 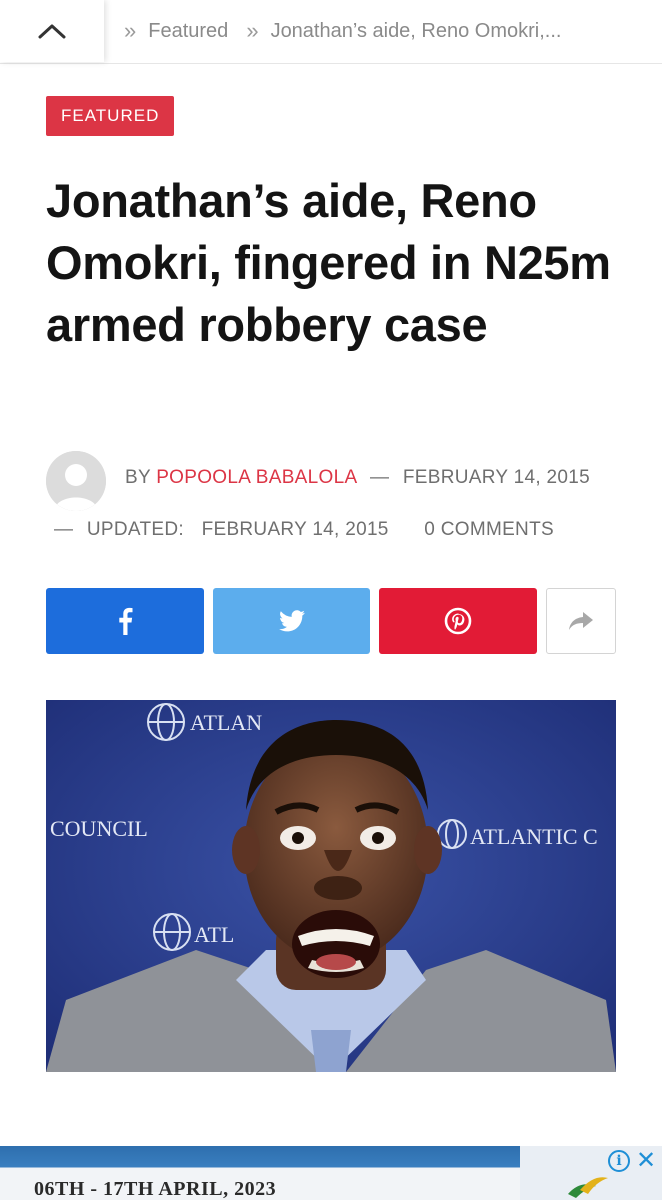 What do you see at coordinates (331, 1173) in the screenshot?
I see `advertisement-banner: 06TH - 17TH APRIL, 2023` at bounding box center [331, 1173].